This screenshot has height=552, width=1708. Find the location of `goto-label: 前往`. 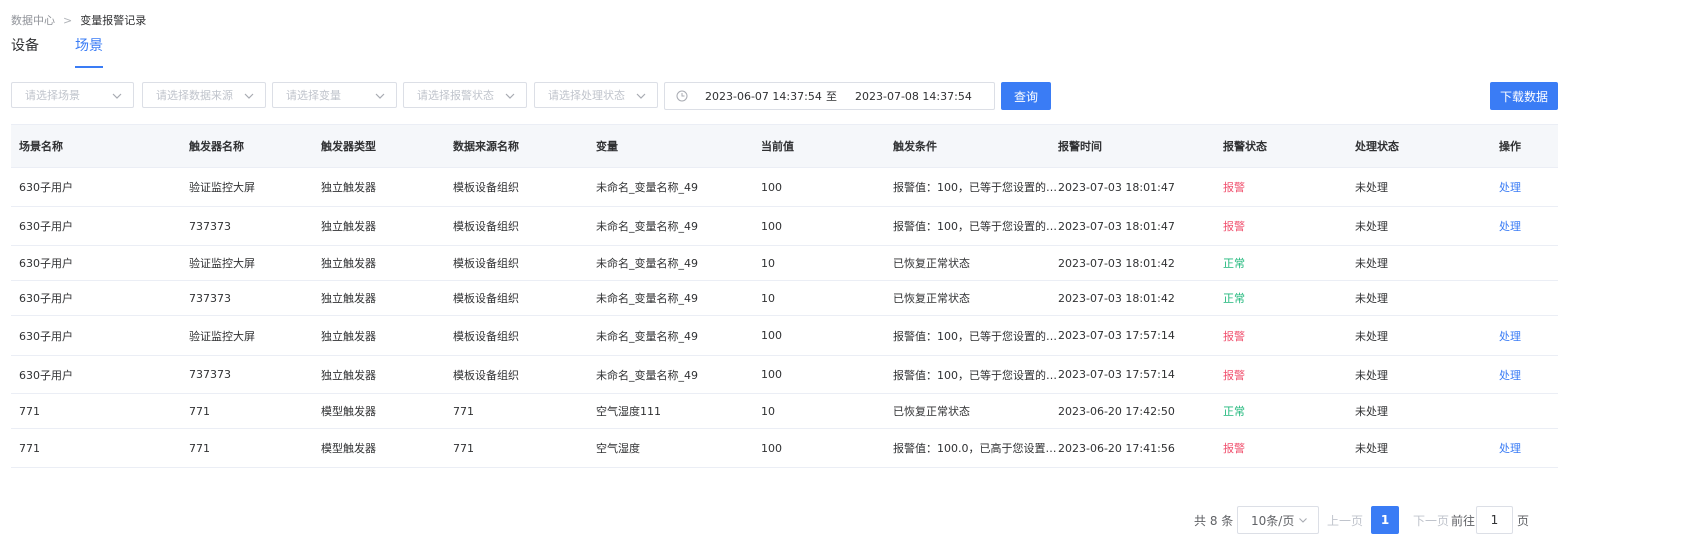

goto-label: 前往 is located at coordinates (1463, 520).